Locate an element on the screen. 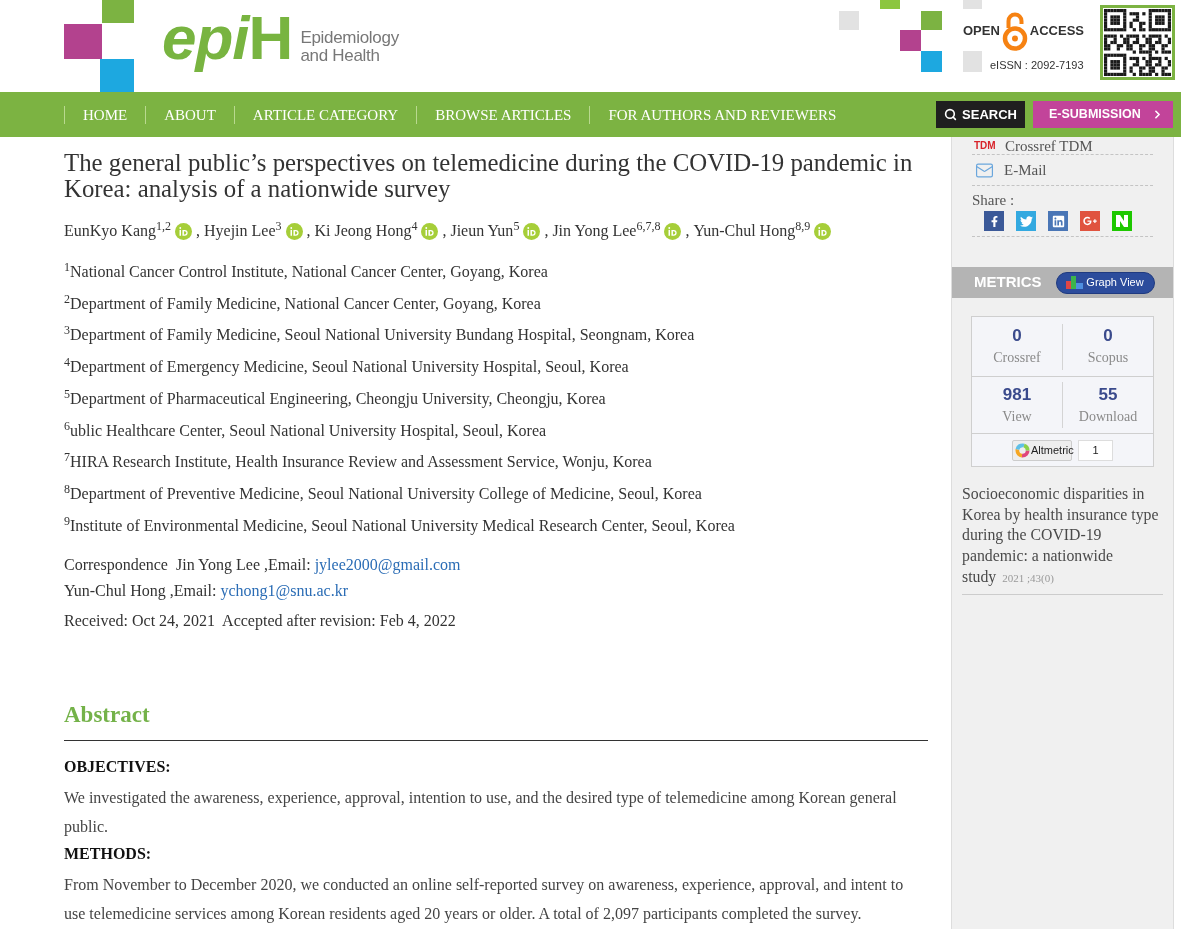 The image size is (1181, 929). affiliation-text: $^{6}$ublic Healthcare Center, Seoul National University Hospital, Seoul, Korea is located at coordinates (305, 430).